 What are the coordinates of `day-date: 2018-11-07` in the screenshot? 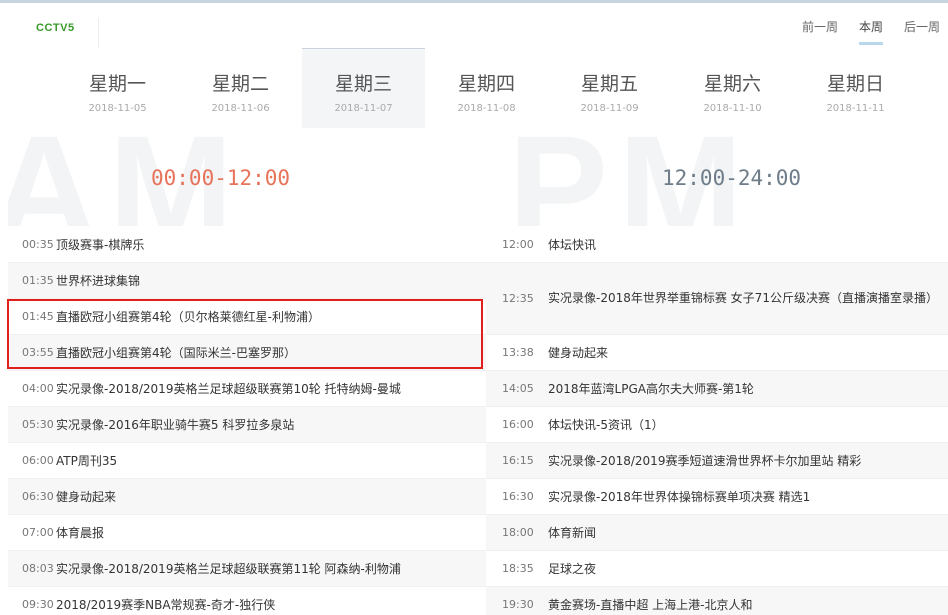 It's located at (363, 108).